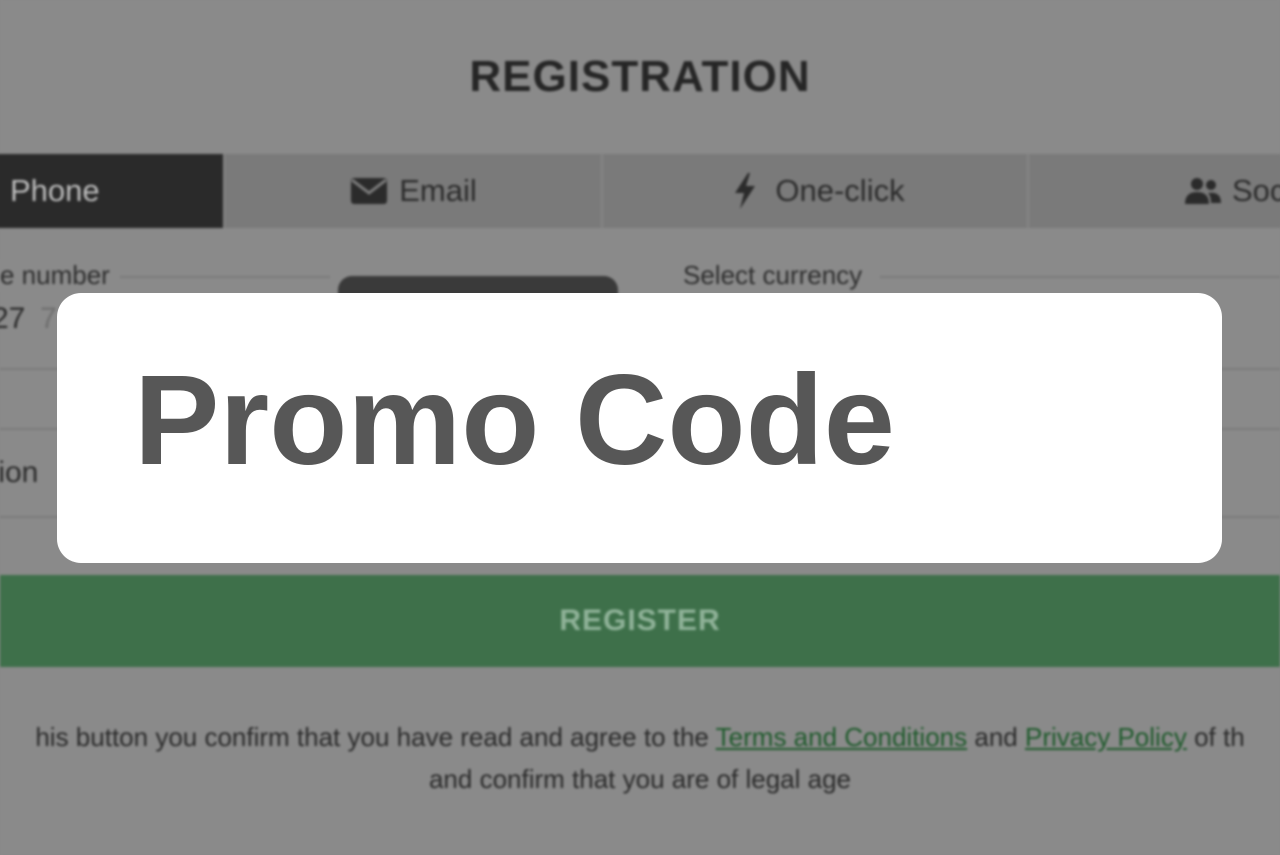  Describe the element at coordinates (369, 191) in the screenshot. I see `envelope-icon` at that location.